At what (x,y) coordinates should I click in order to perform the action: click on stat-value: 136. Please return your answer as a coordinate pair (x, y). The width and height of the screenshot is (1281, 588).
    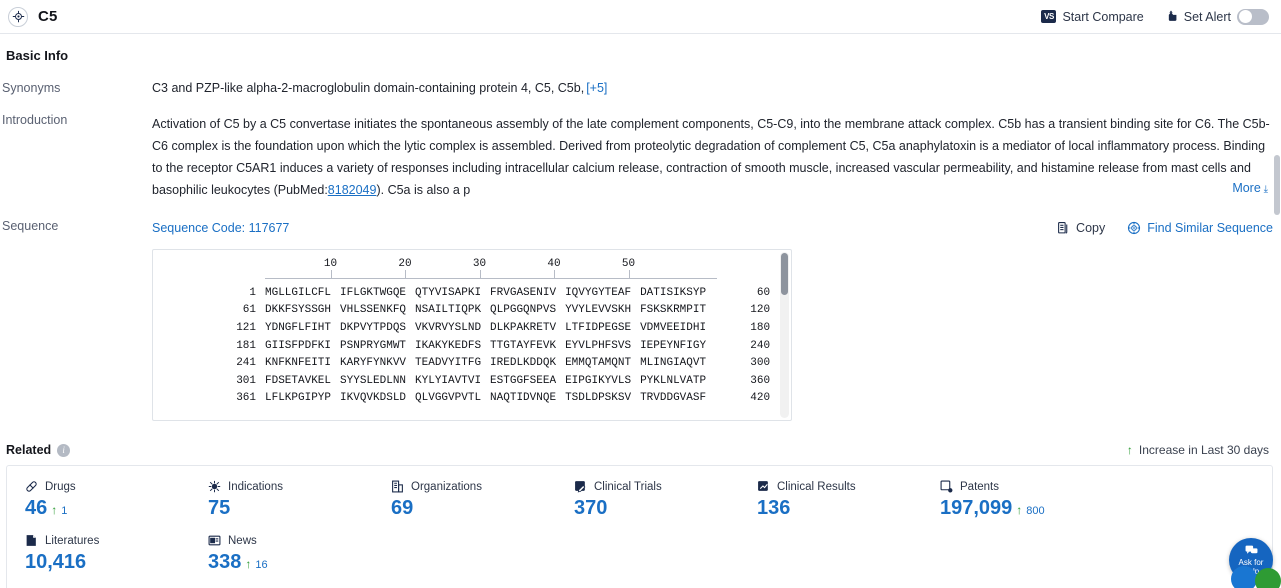
    Looking at the image, I should click on (774, 508).